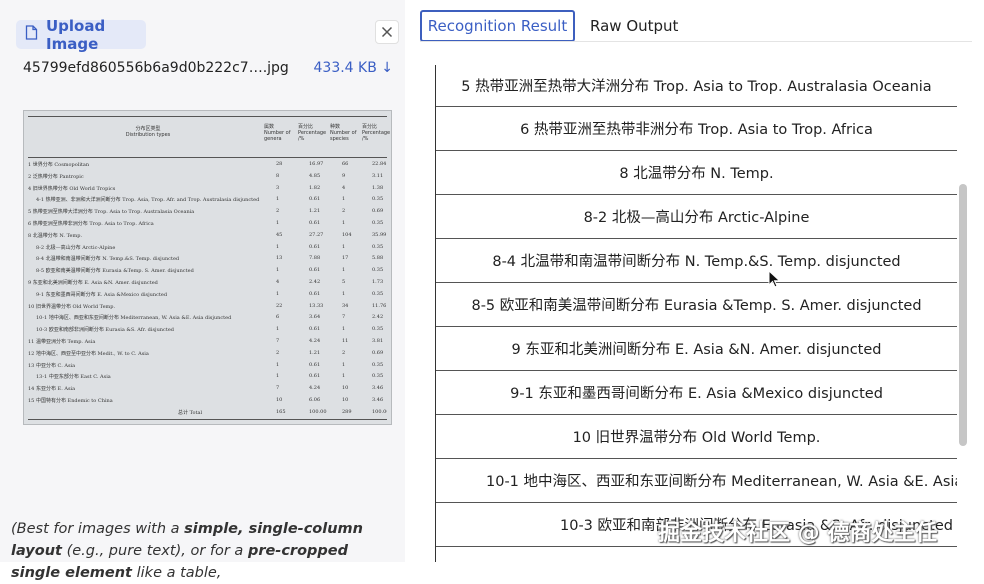  What do you see at coordinates (696, 437) in the screenshot?
I see `result-row: 10 旧世界温带分布 Old World Temp.` at bounding box center [696, 437].